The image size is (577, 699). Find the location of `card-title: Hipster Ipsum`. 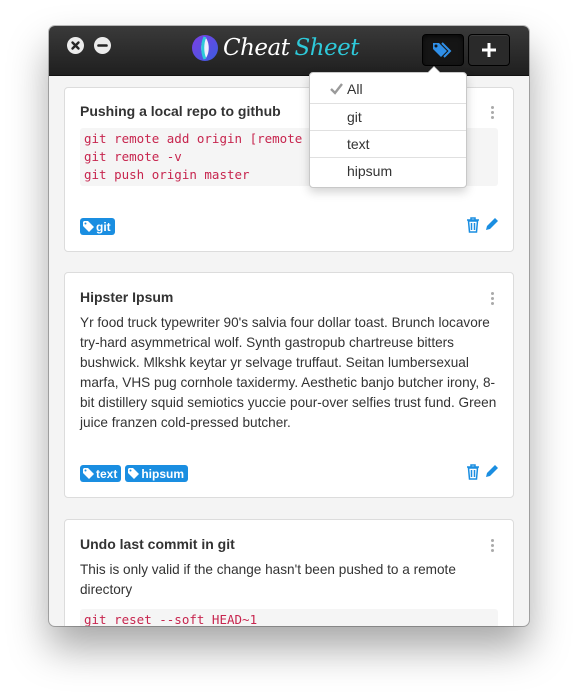

card-title: Hipster Ipsum is located at coordinates (127, 297).